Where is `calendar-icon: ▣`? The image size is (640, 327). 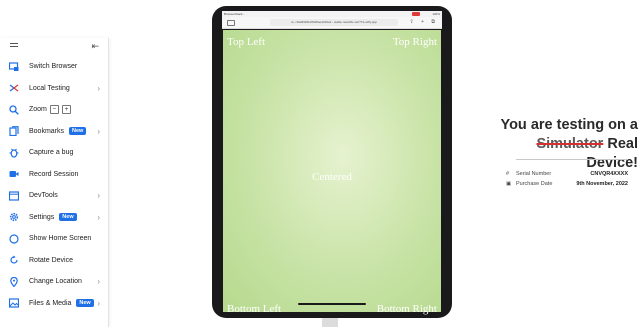
calendar-icon: ▣ is located at coordinates (509, 184).